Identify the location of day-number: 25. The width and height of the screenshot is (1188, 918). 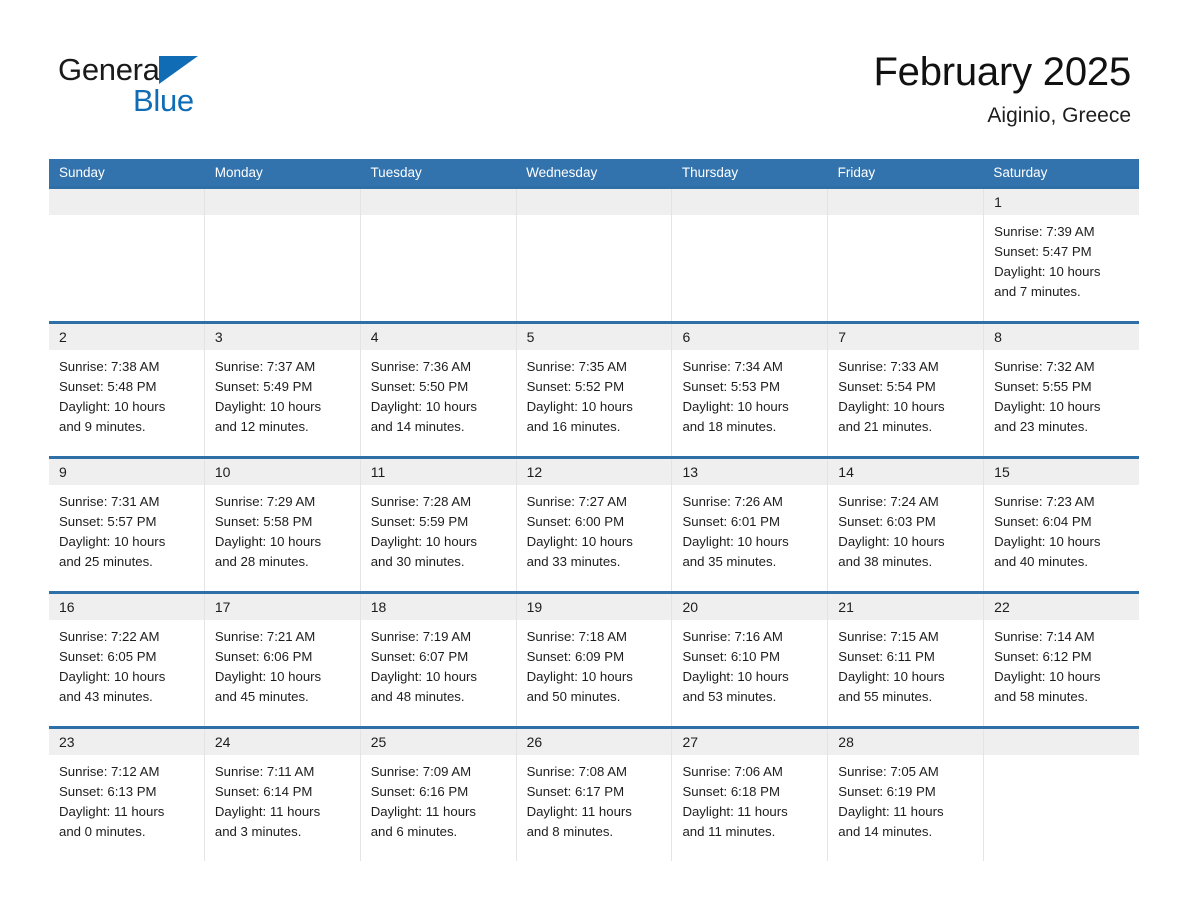
(438, 742).